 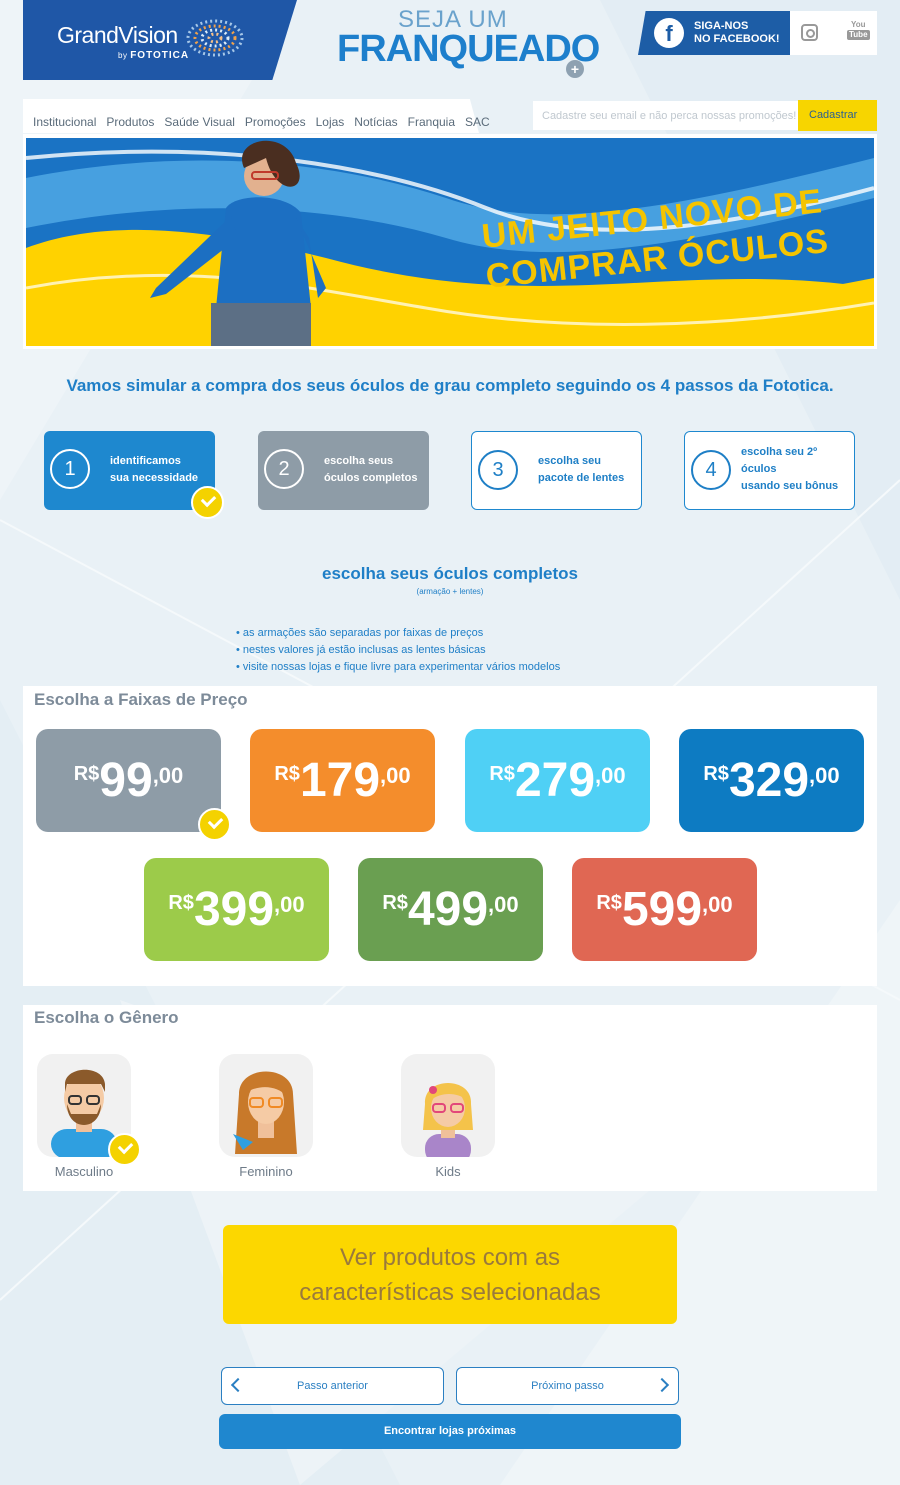 What do you see at coordinates (769, 780) in the screenshot?
I see `price-value: 329` at bounding box center [769, 780].